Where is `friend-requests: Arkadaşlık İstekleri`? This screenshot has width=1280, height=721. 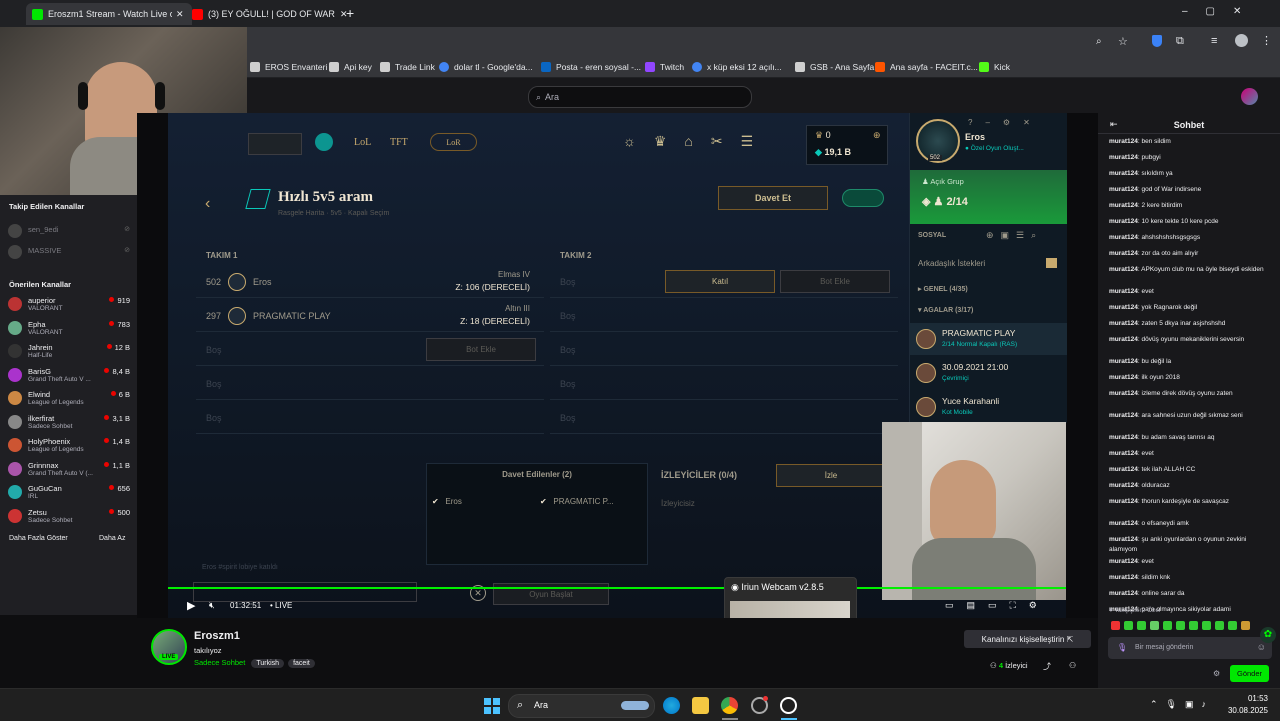 friend-requests: Arkadaşlık İstekleri is located at coordinates (951, 263).